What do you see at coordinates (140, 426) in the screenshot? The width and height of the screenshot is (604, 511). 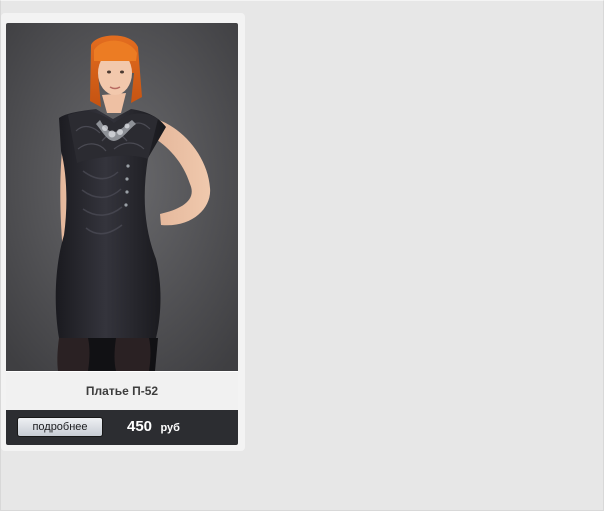 I see `price-value: 450` at bounding box center [140, 426].